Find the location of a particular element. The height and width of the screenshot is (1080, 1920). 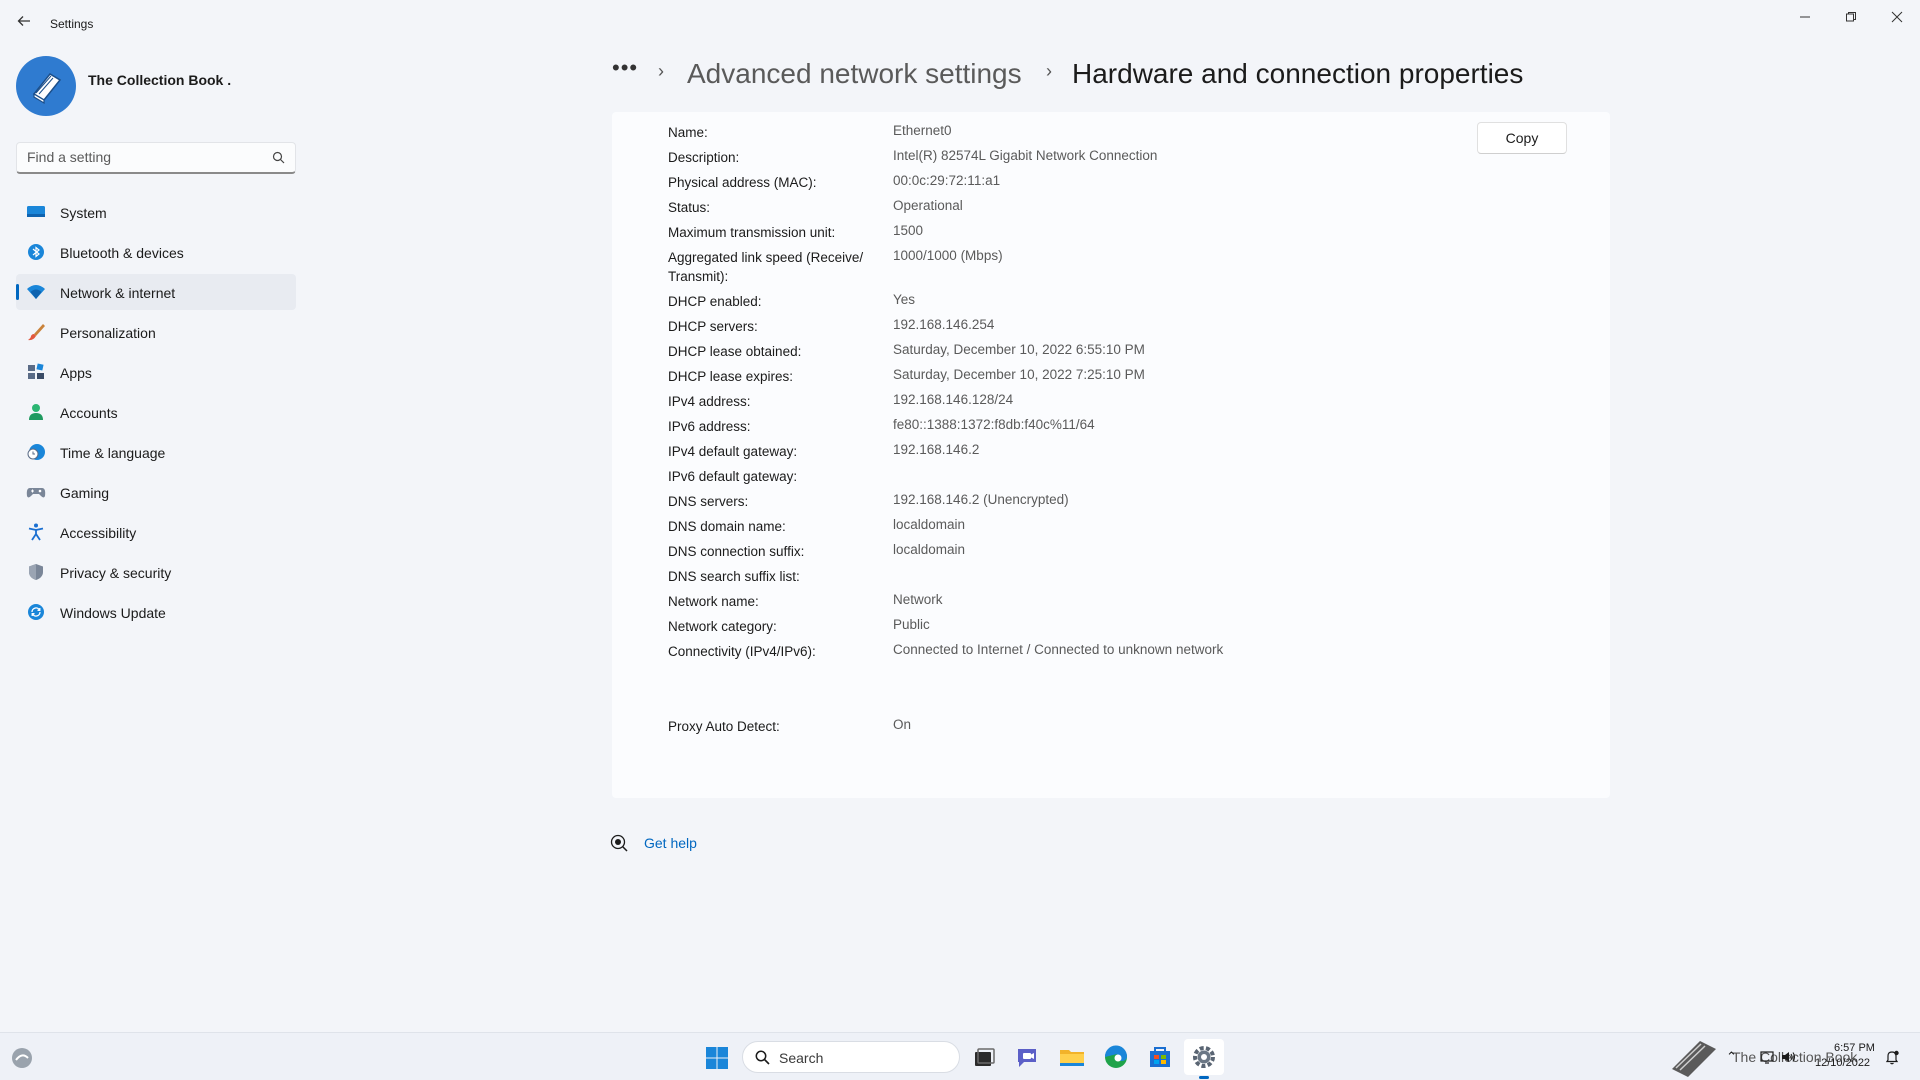

volume-tray-icon is located at coordinates (1788, 1059).